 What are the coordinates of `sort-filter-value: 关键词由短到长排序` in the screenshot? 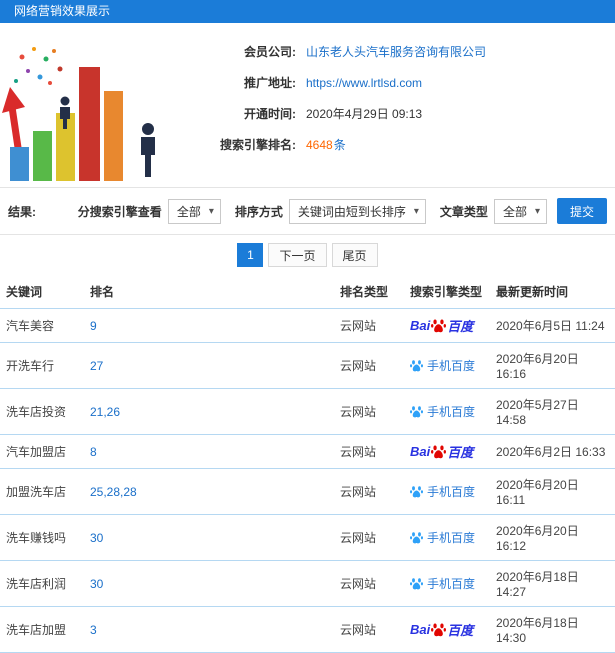 It's located at (351, 211).